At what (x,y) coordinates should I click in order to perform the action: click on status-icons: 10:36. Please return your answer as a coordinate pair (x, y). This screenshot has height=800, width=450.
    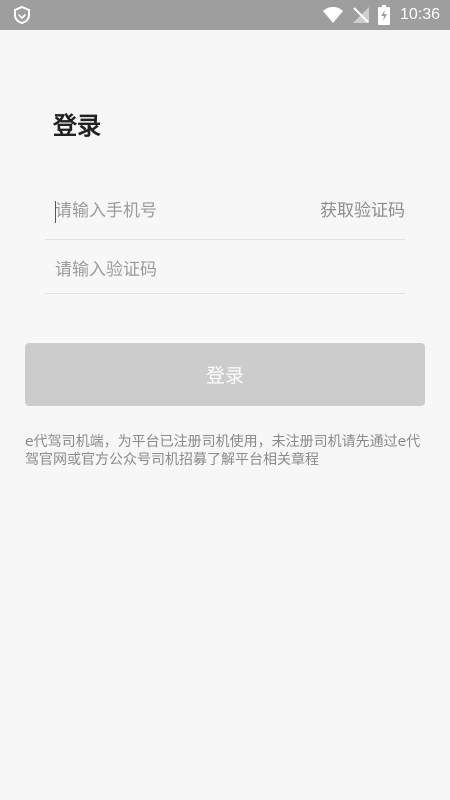
    Looking at the image, I should click on (381, 15).